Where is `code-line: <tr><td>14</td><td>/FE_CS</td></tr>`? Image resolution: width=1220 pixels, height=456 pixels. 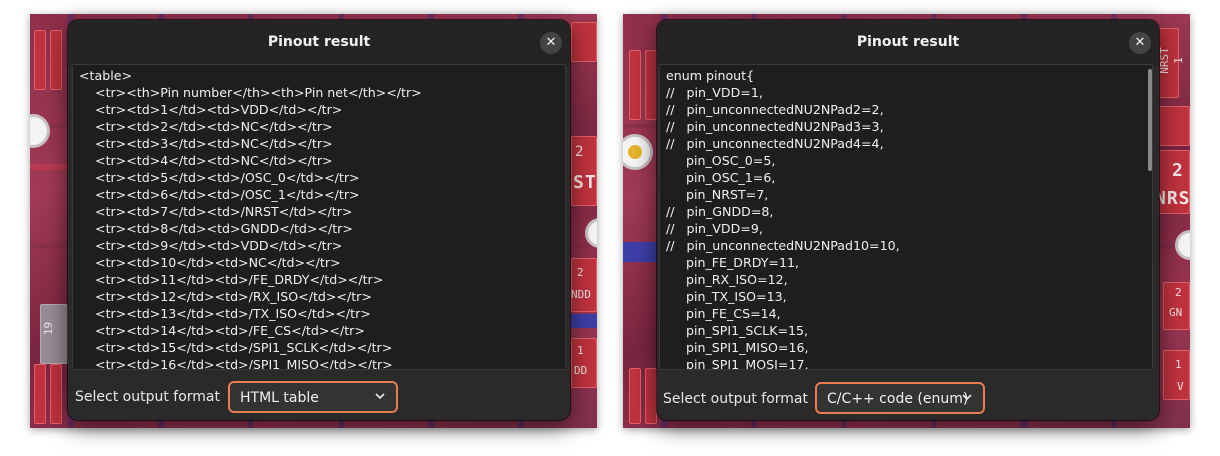 code-line: <tr><td>14</td><td>/FE_CS</td></tr> is located at coordinates (222, 330).